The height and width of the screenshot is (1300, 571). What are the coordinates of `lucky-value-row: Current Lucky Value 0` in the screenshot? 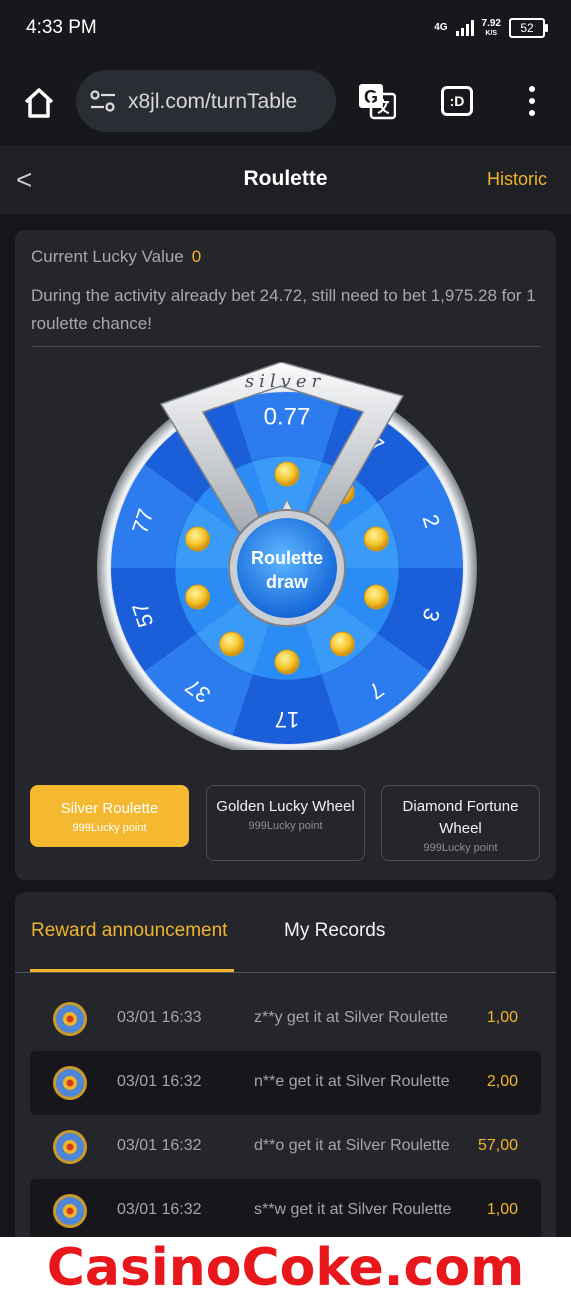 It's located at (116, 257).